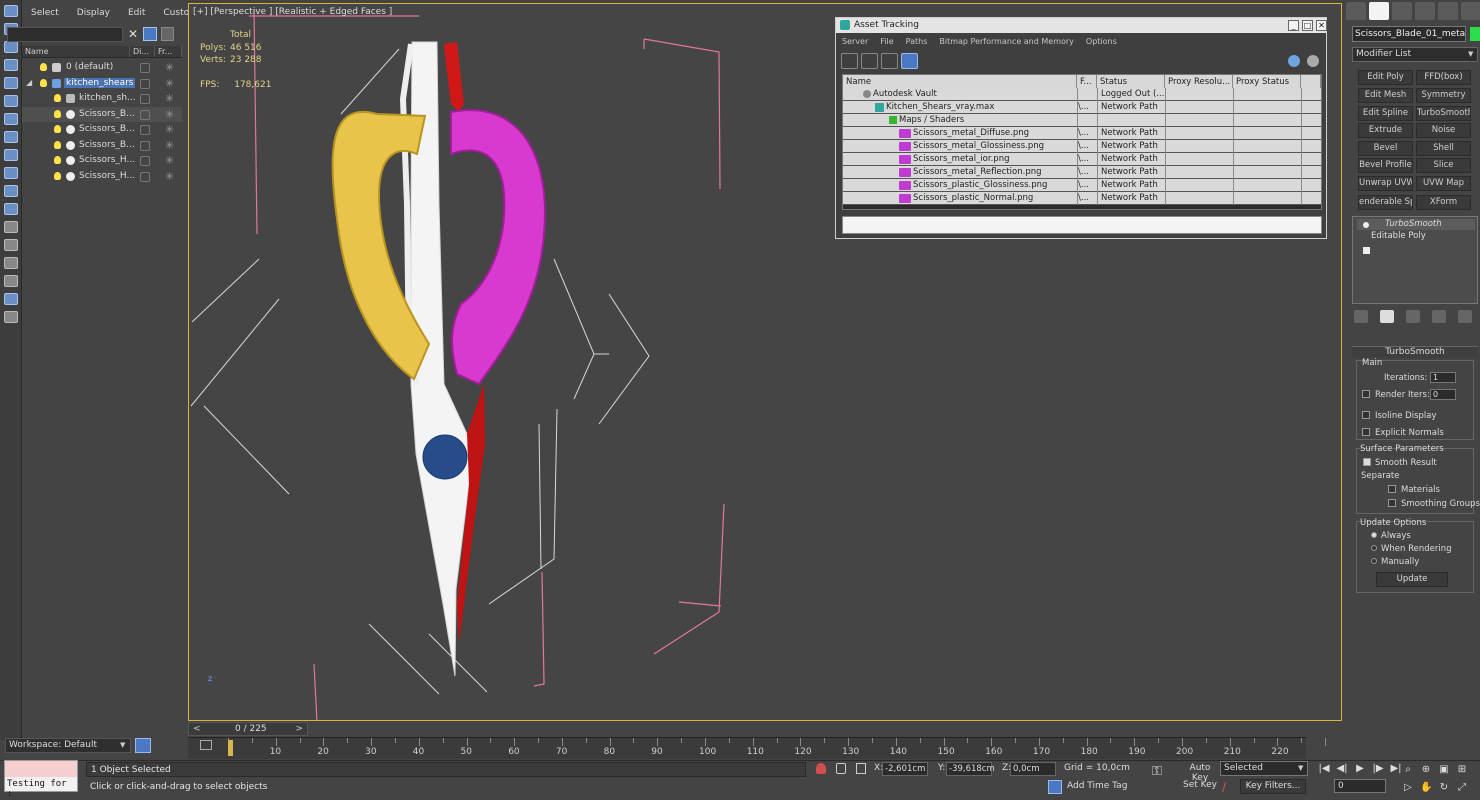 The width and height of the screenshot is (1480, 800). Describe the element at coordinates (1366, 250) in the screenshot. I see `expand-icon` at that location.